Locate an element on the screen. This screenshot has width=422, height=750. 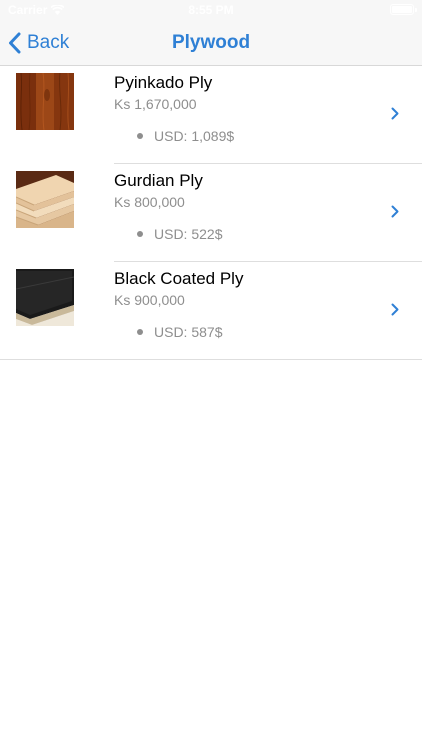
product-usd-price: USD: 522$ is located at coordinates (188, 234).